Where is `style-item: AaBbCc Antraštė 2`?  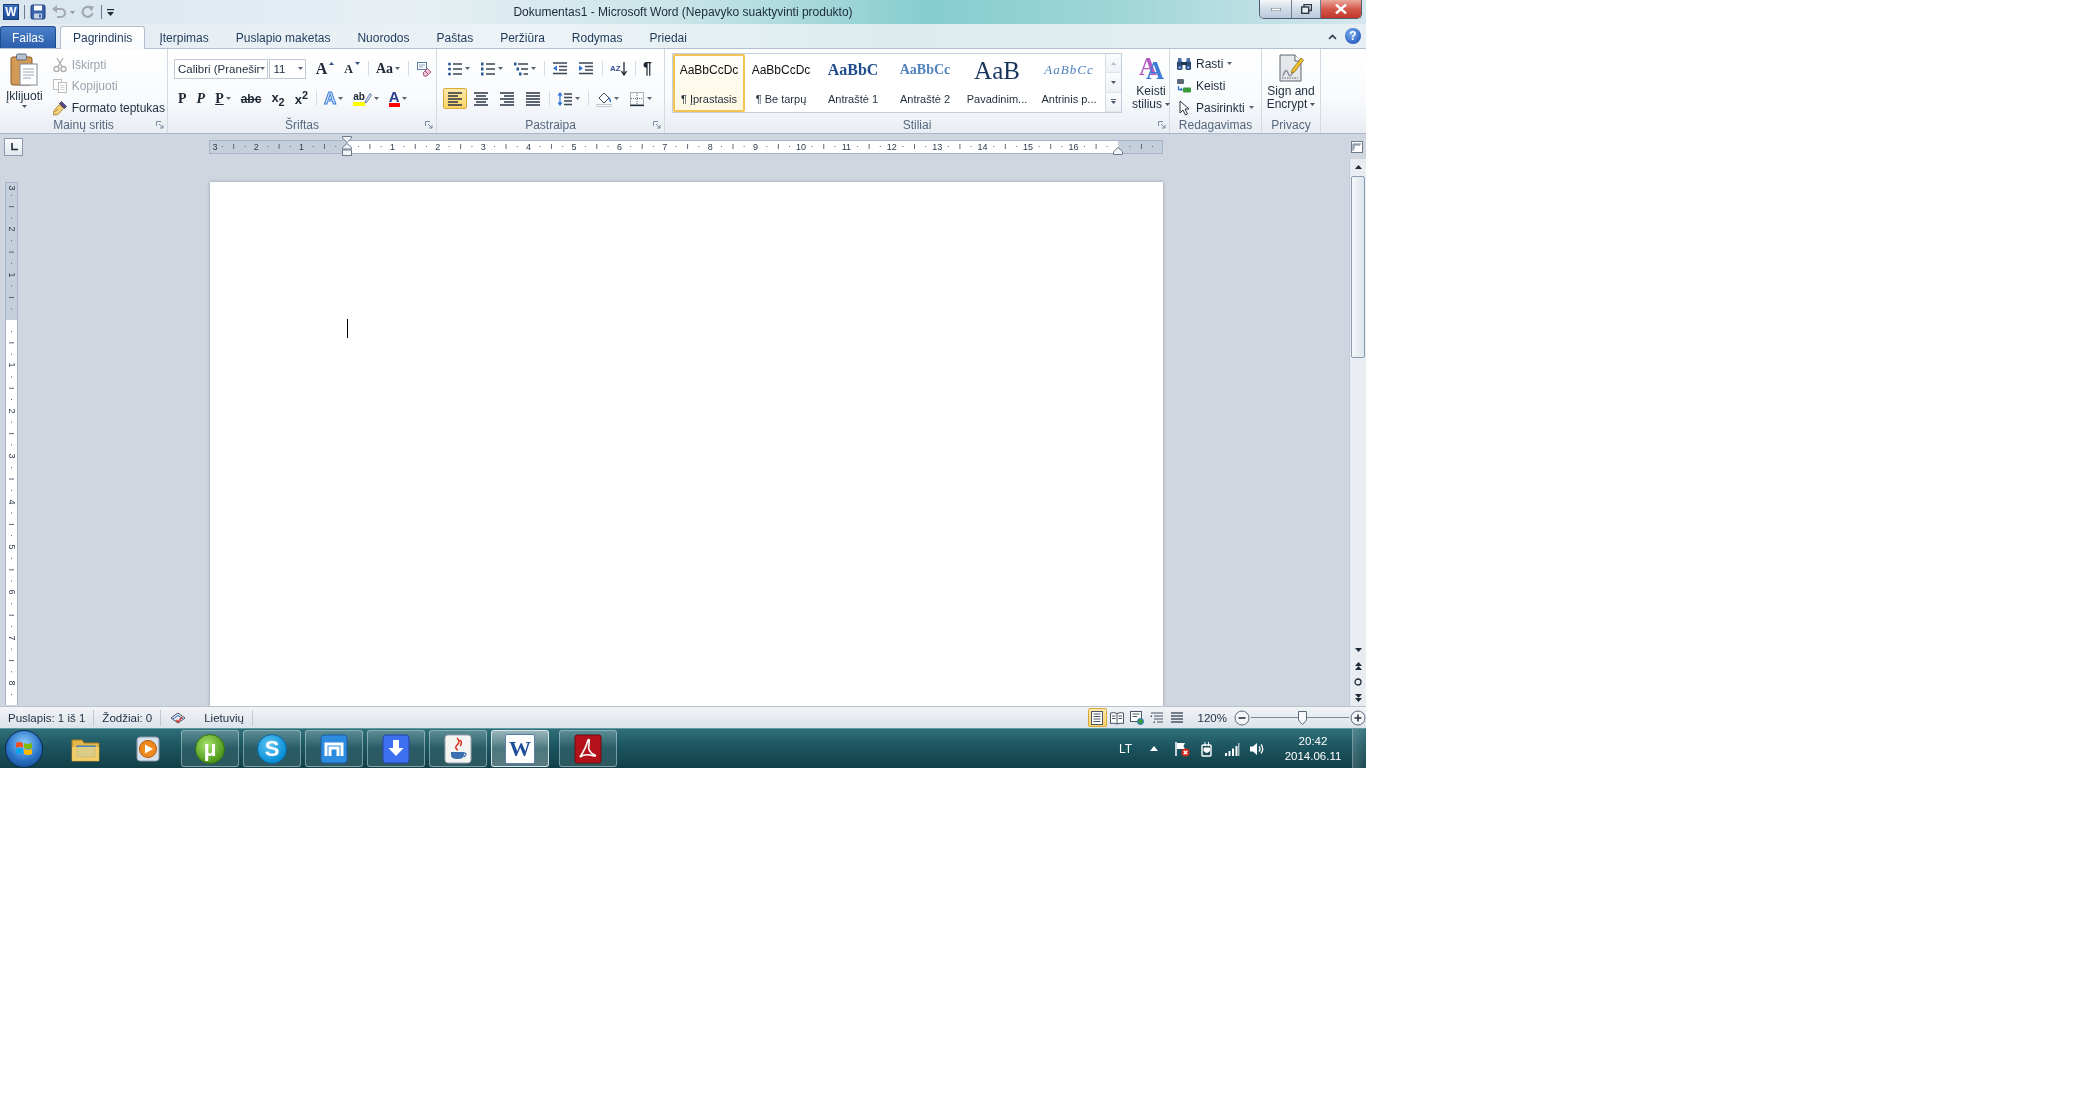 style-item: AaBbCc Antraštė 2 is located at coordinates (925, 83).